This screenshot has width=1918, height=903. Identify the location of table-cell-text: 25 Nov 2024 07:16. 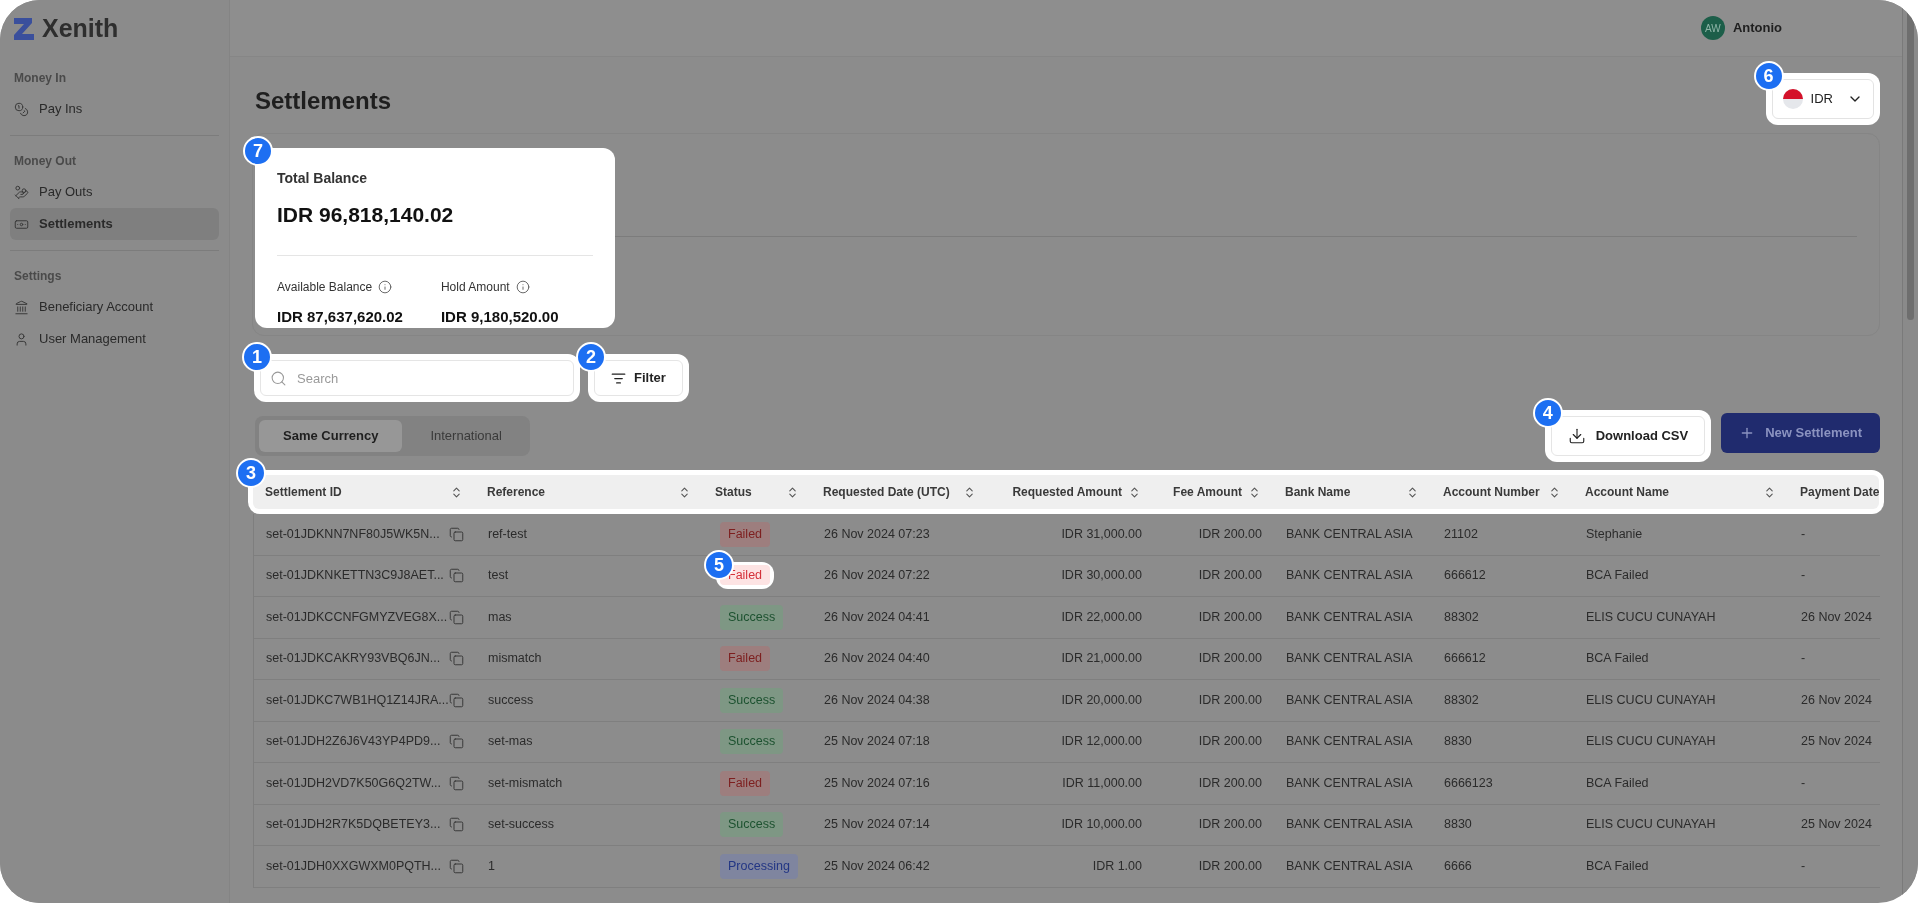
(877, 783).